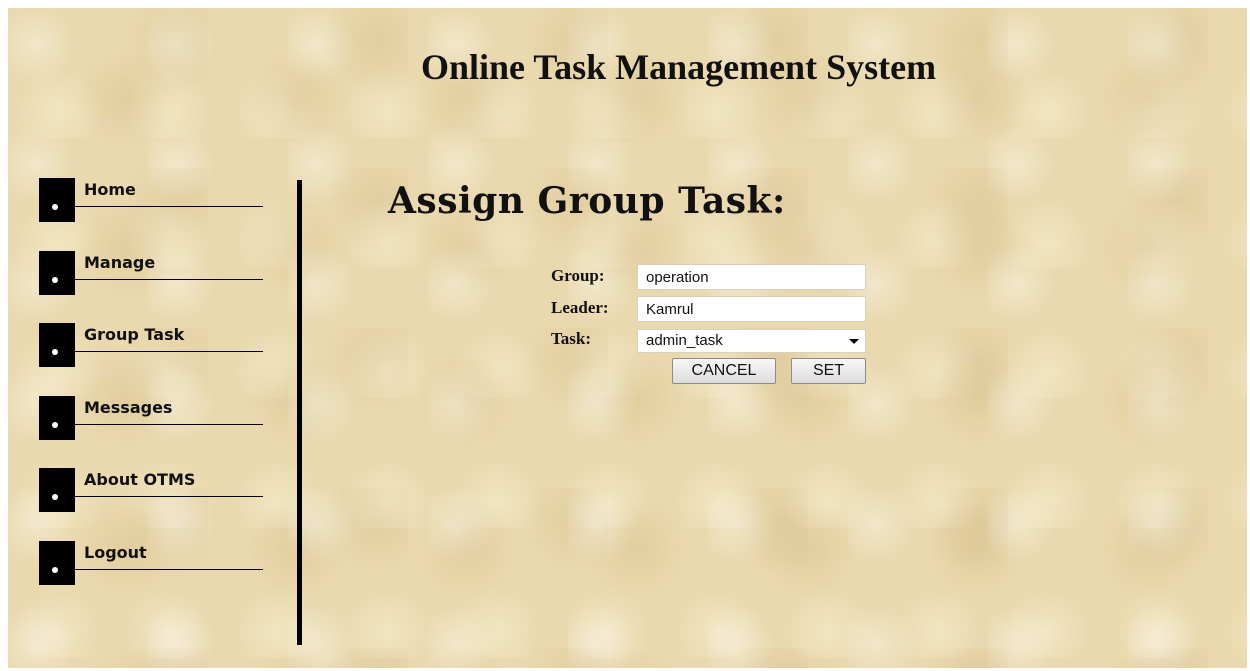  What do you see at coordinates (751, 277) in the screenshot?
I see `group-field` at bounding box center [751, 277].